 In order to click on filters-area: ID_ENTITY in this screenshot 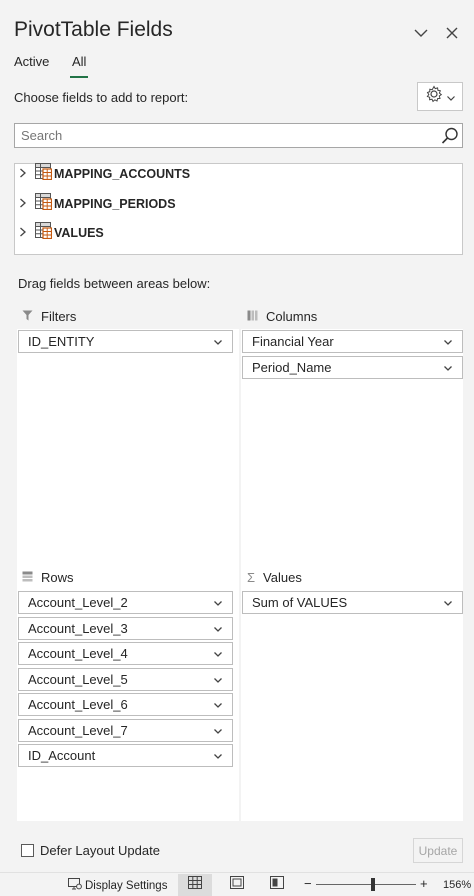, I will do `click(128, 443)`.